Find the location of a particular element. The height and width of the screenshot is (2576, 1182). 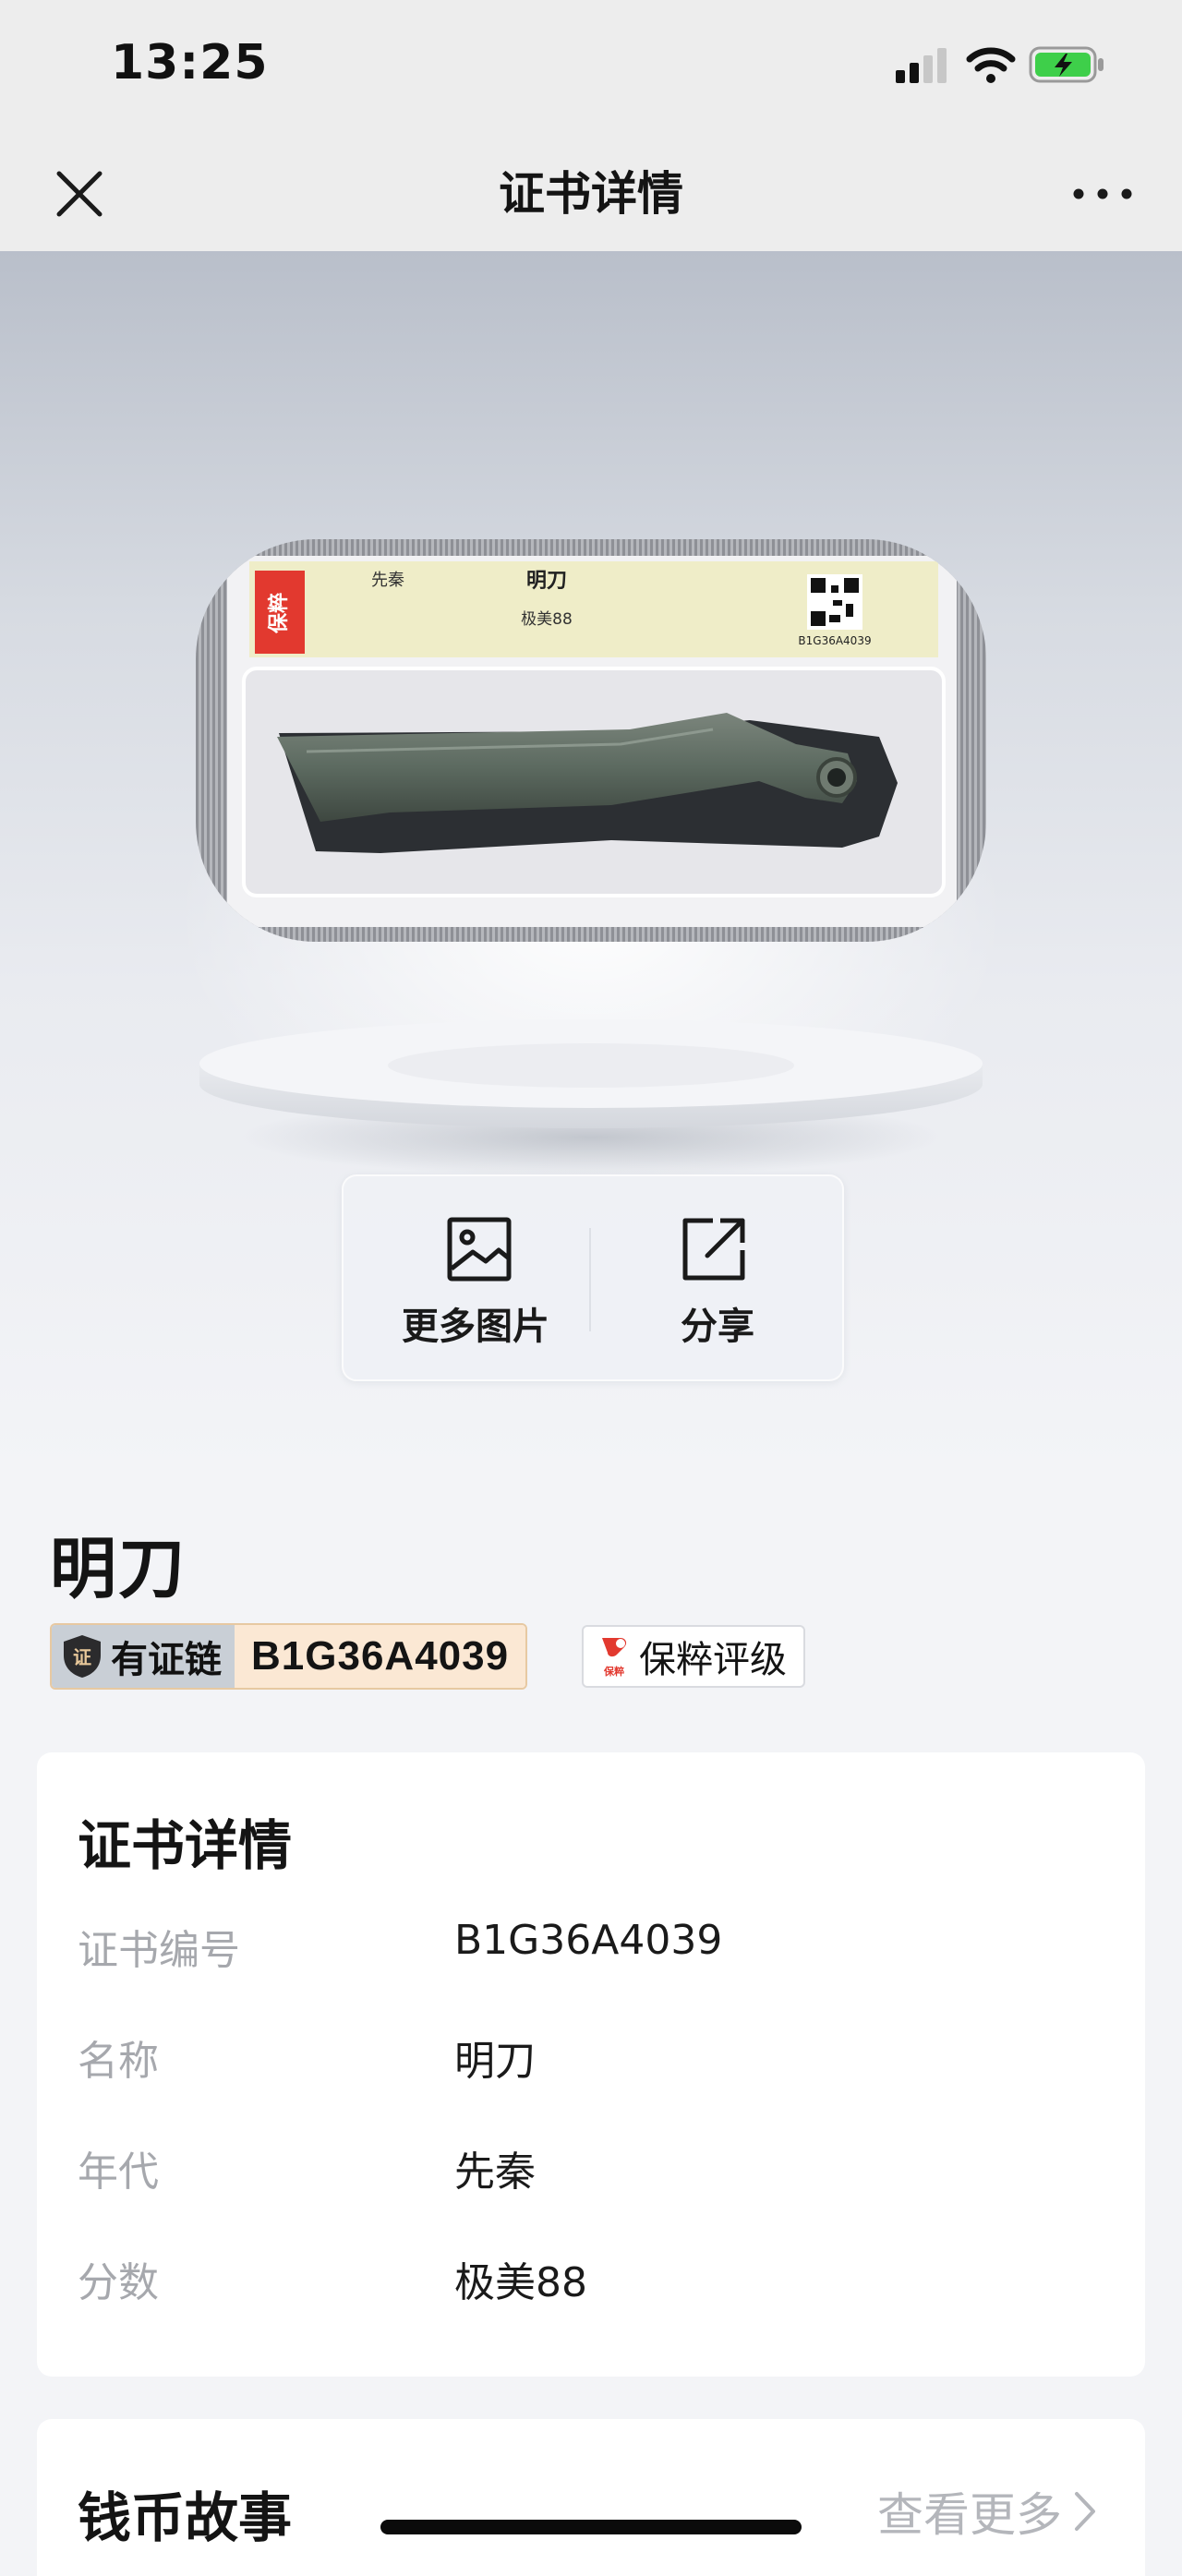

chain-code: B1G36A4039 is located at coordinates (380, 1656).